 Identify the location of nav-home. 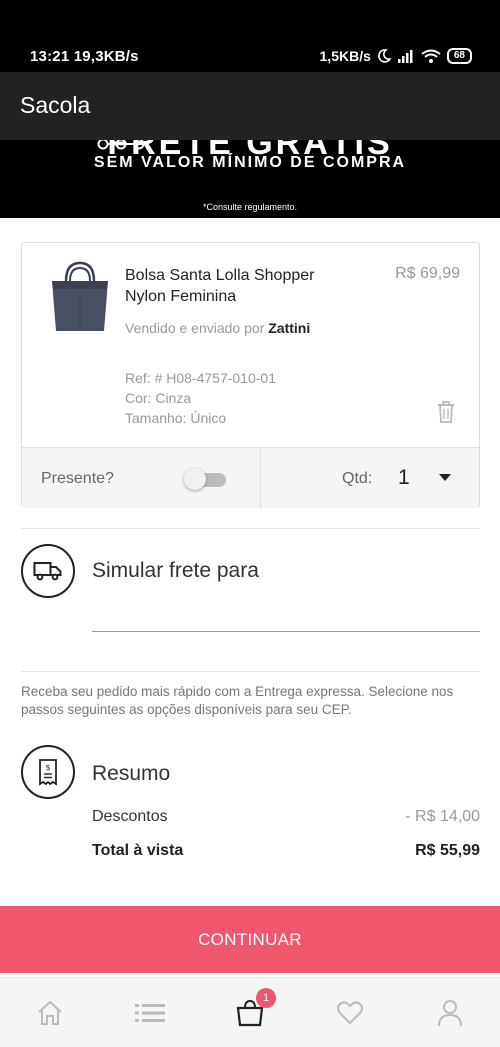
(50, 1012).